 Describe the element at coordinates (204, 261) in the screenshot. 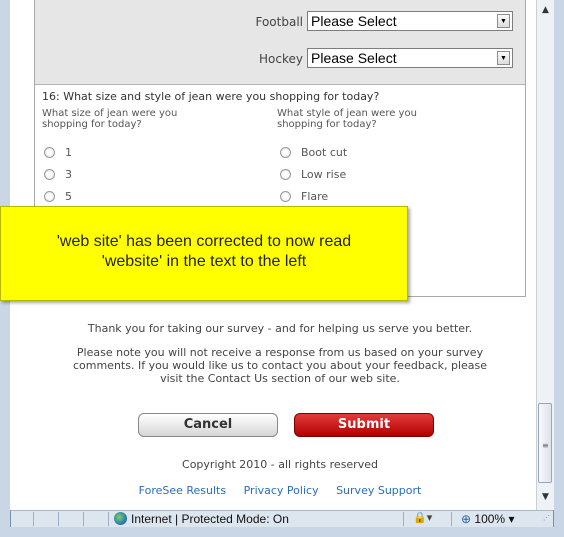

I see `callout-line-2: 'website' in the text to the left` at that location.